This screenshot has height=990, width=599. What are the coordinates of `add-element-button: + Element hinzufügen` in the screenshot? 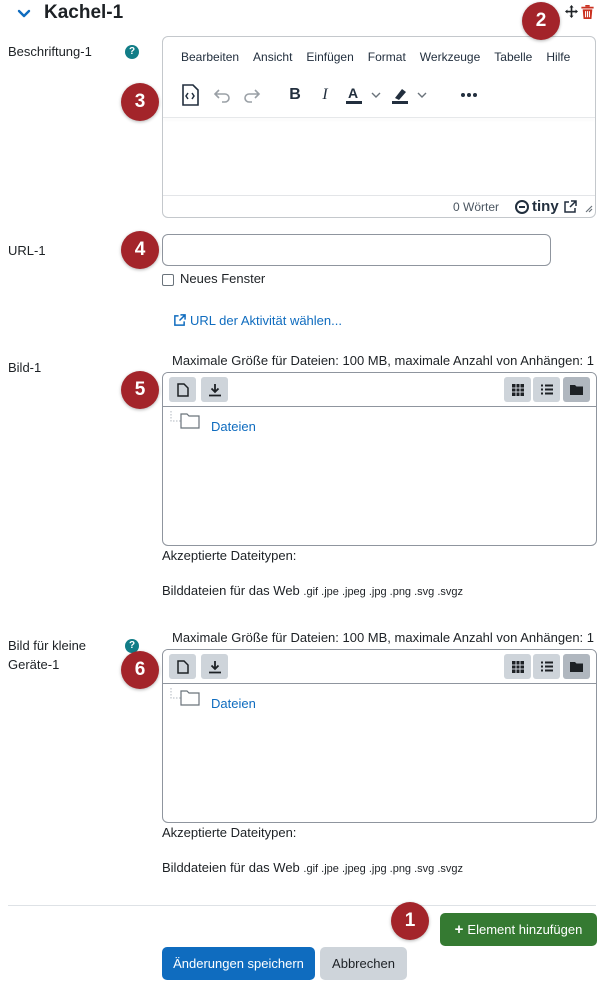 It's located at (518, 929).